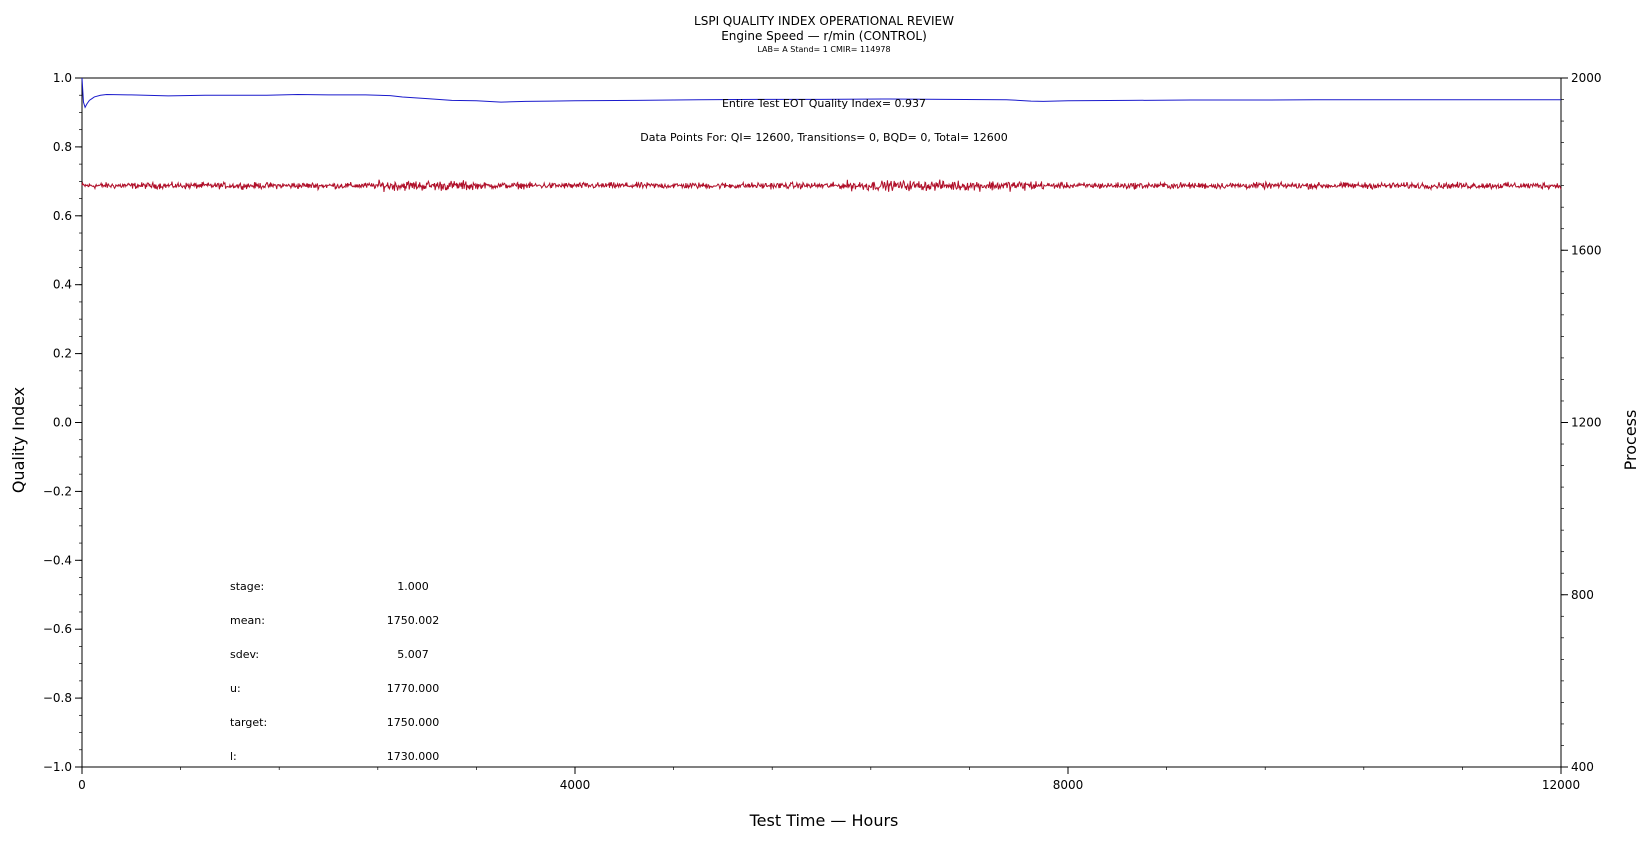 Image resolution: width=1648 pixels, height=845 pixels. Describe the element at coordinates (413, 586) in the screenshot. I see `stat-value: 1.000` at that location.